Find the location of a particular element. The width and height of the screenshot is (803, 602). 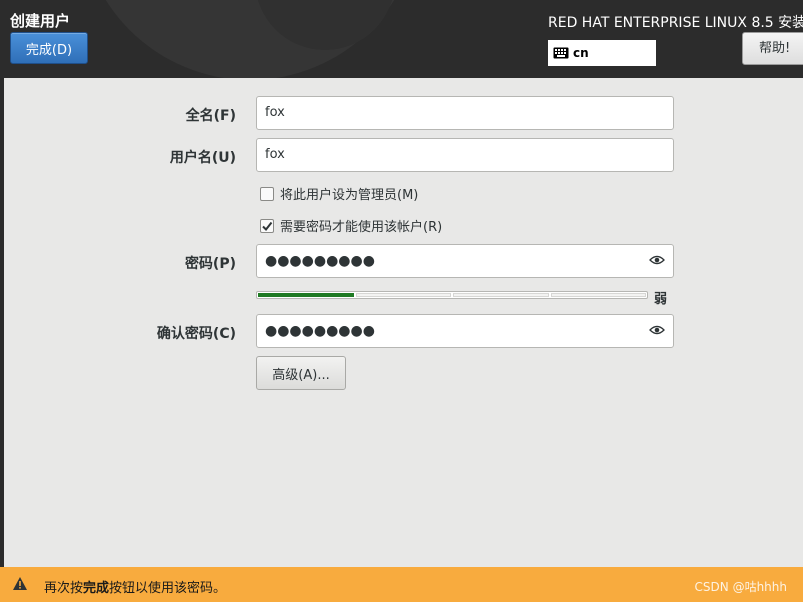

window-edge is located at coordinates (2, 301).